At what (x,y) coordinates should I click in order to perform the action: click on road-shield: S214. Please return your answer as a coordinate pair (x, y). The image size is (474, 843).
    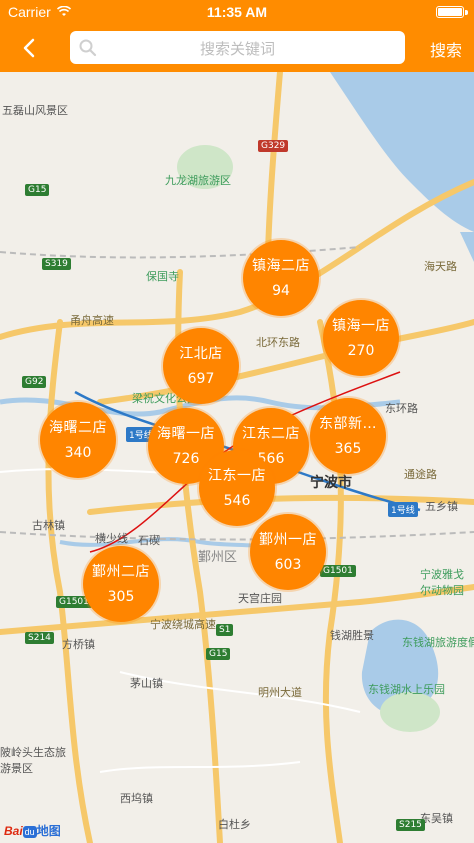
    Looking at the image, I should click on (39, 638).